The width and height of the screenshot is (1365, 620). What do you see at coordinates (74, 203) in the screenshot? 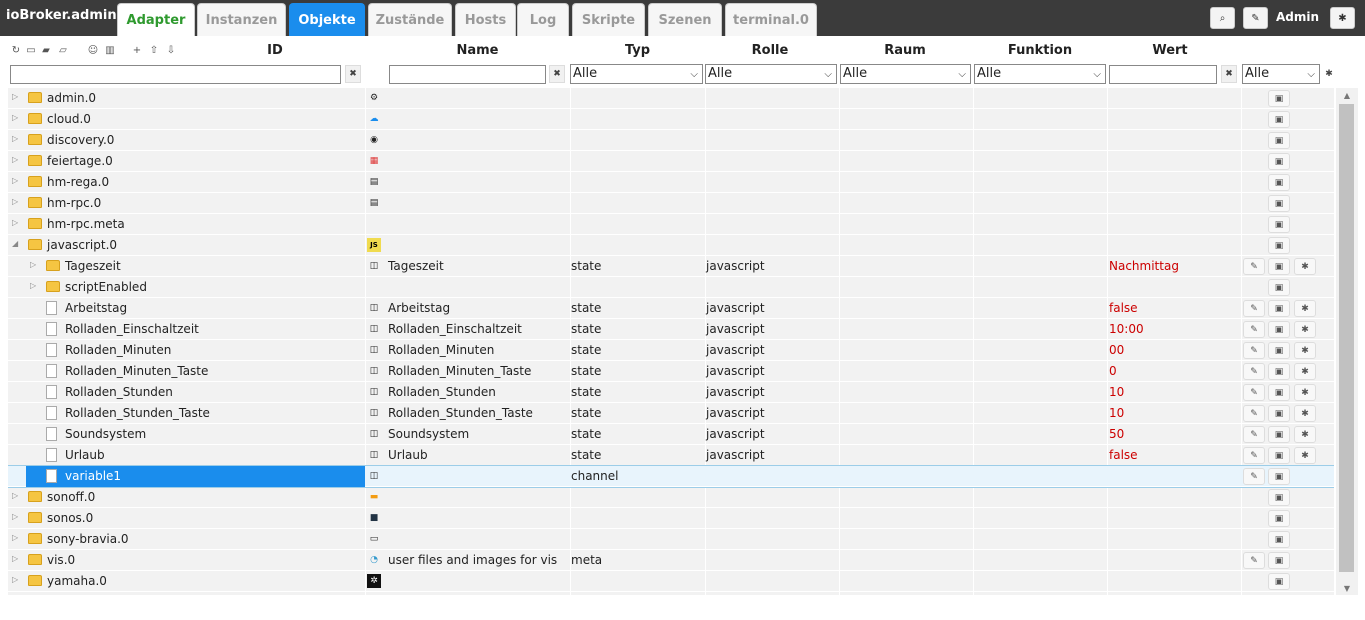
I see `object-id: hm-rpc.0` at bounding box center [74, 203].